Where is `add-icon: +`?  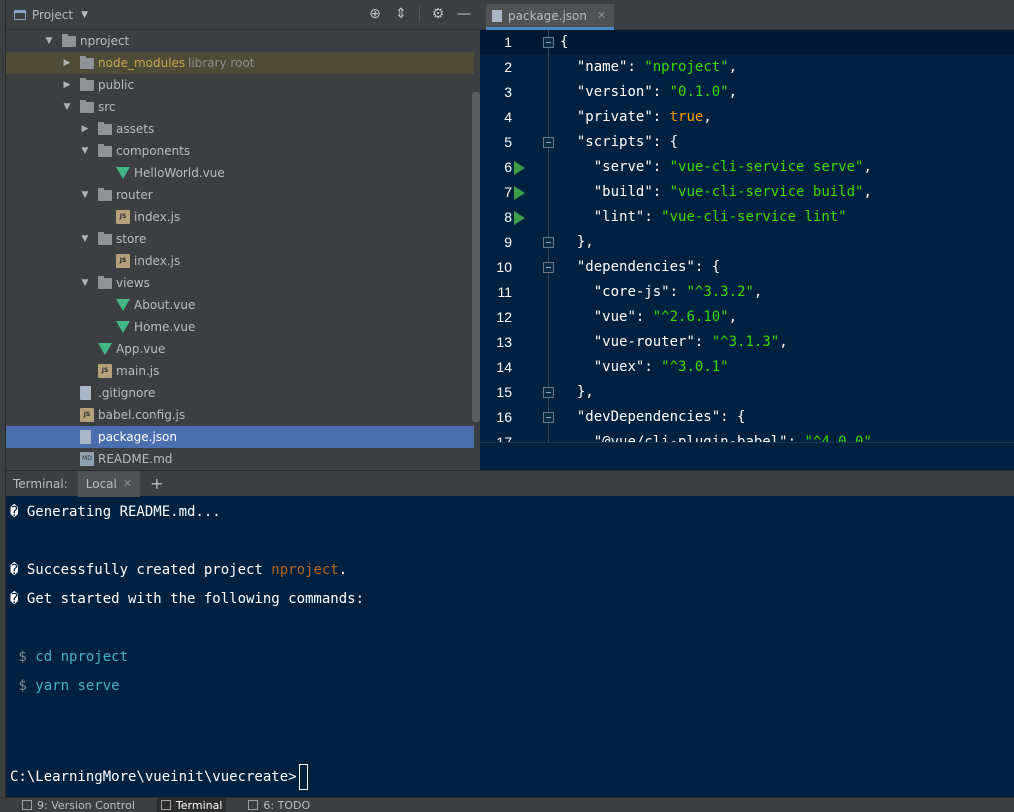 add-icon: + is located at coordinates (156, 483).